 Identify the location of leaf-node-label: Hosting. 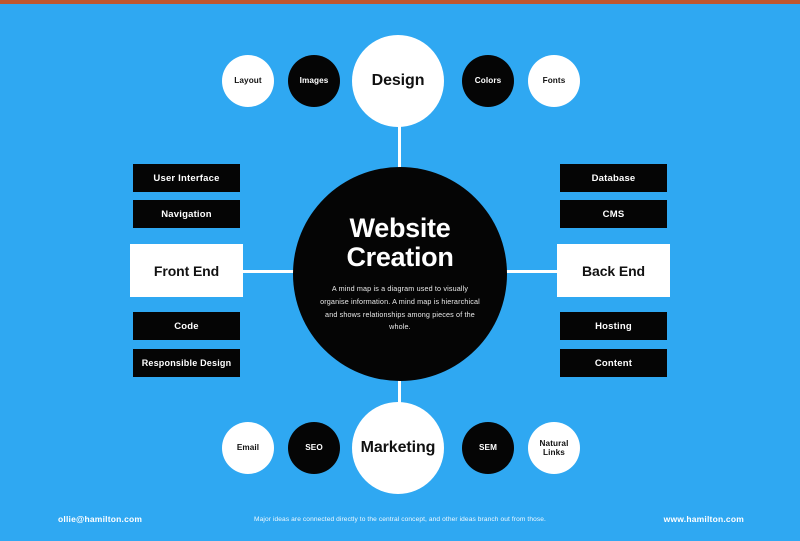
(613, 326).